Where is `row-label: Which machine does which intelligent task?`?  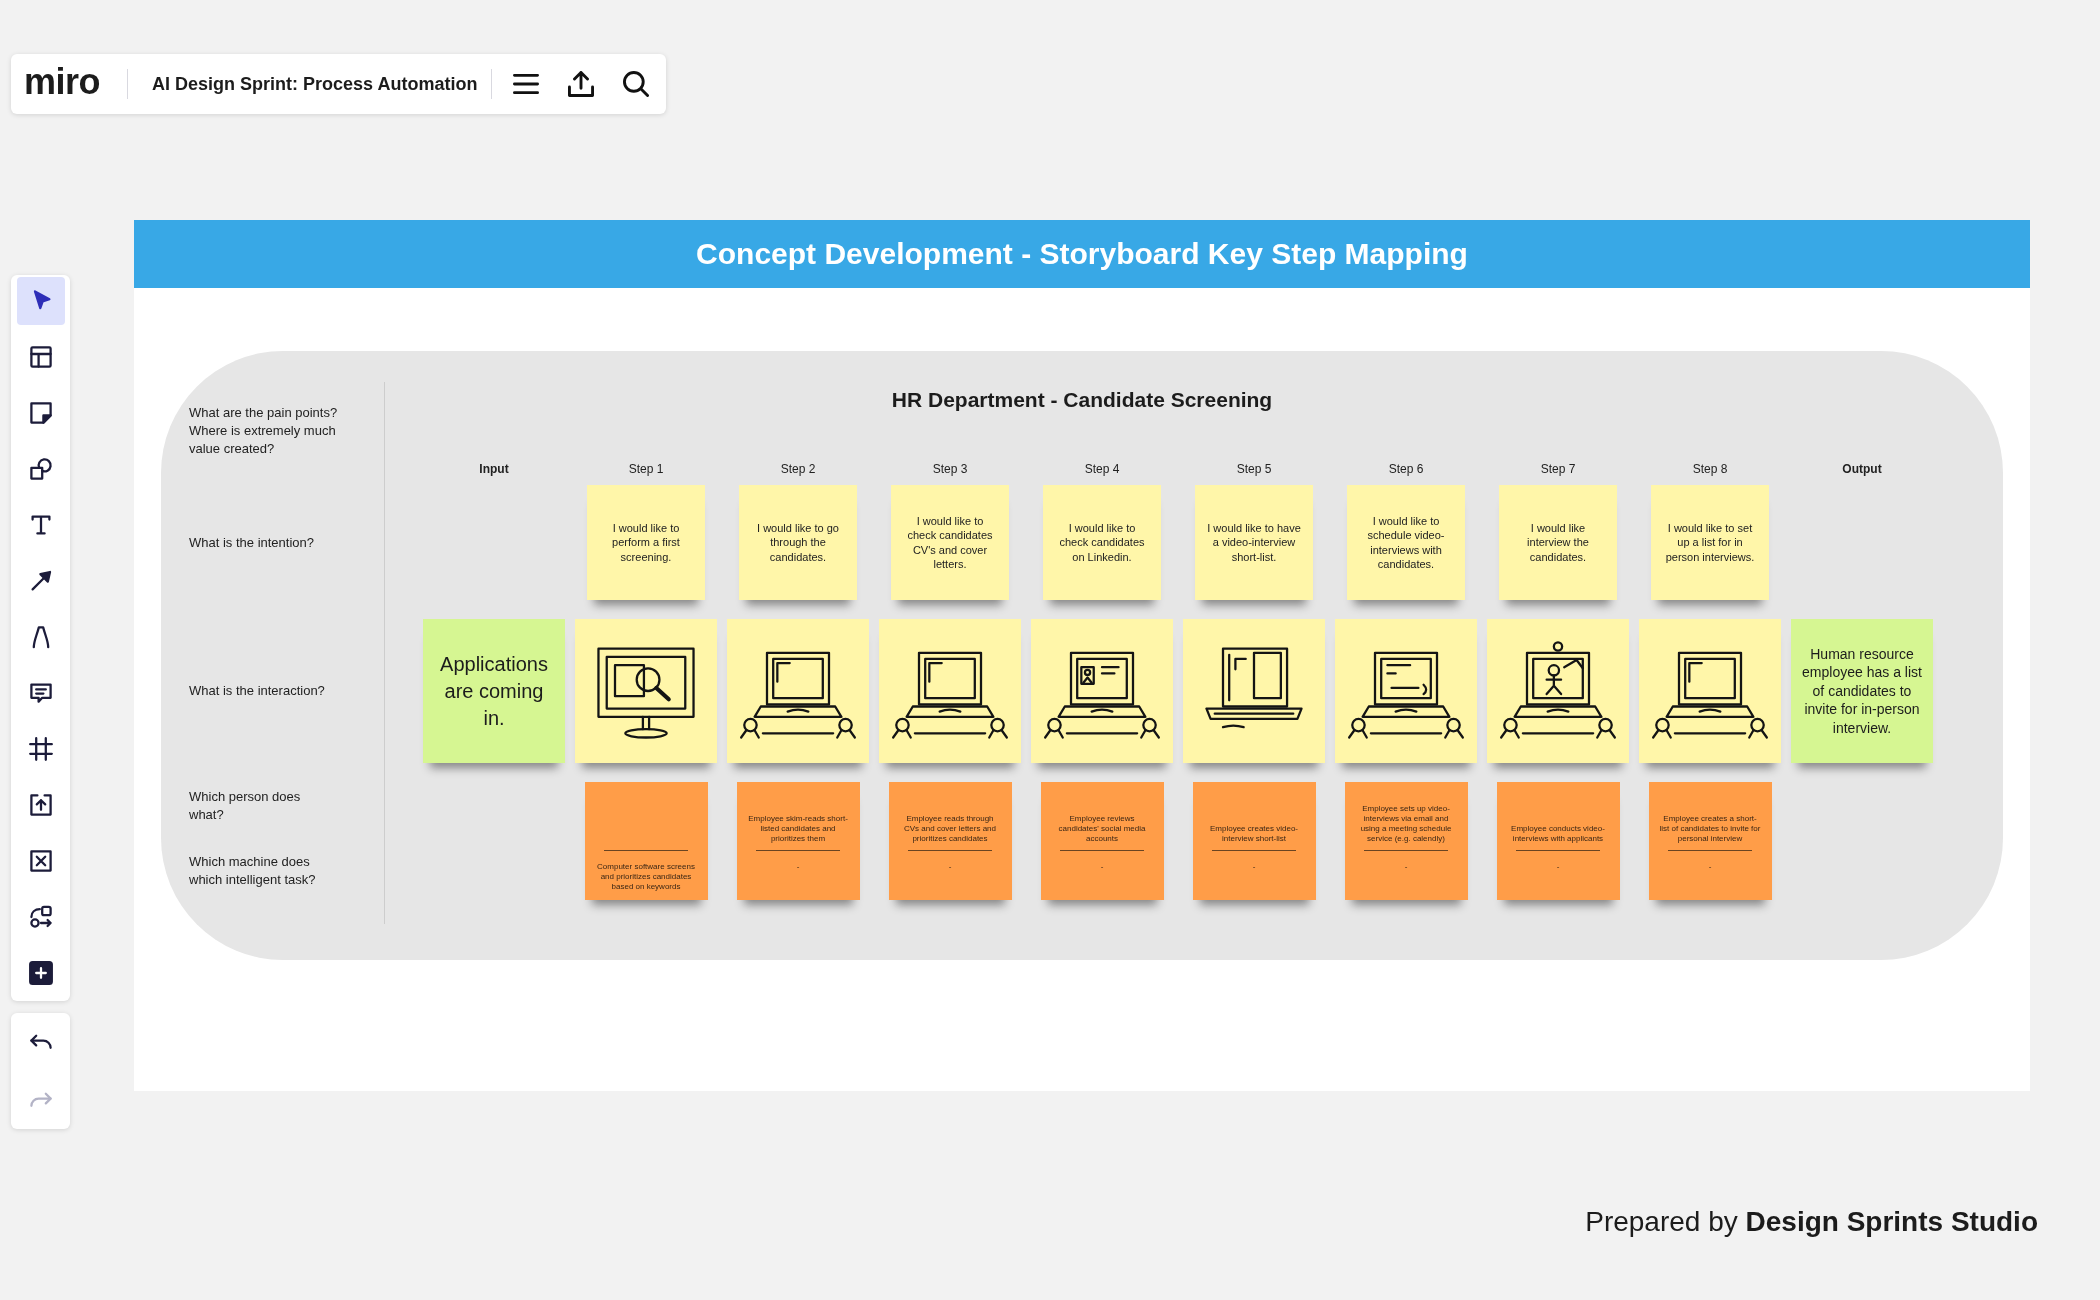 row-label: Which machine does which intelligent task? is located at coordinates (253, 871).